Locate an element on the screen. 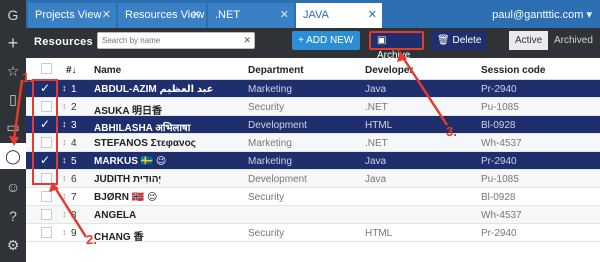  table-row: ✓ ↕ 5 MARKUS 🇸🇪 😉 Marketing Java Pr-2940 is located at coordinates (313, 161).